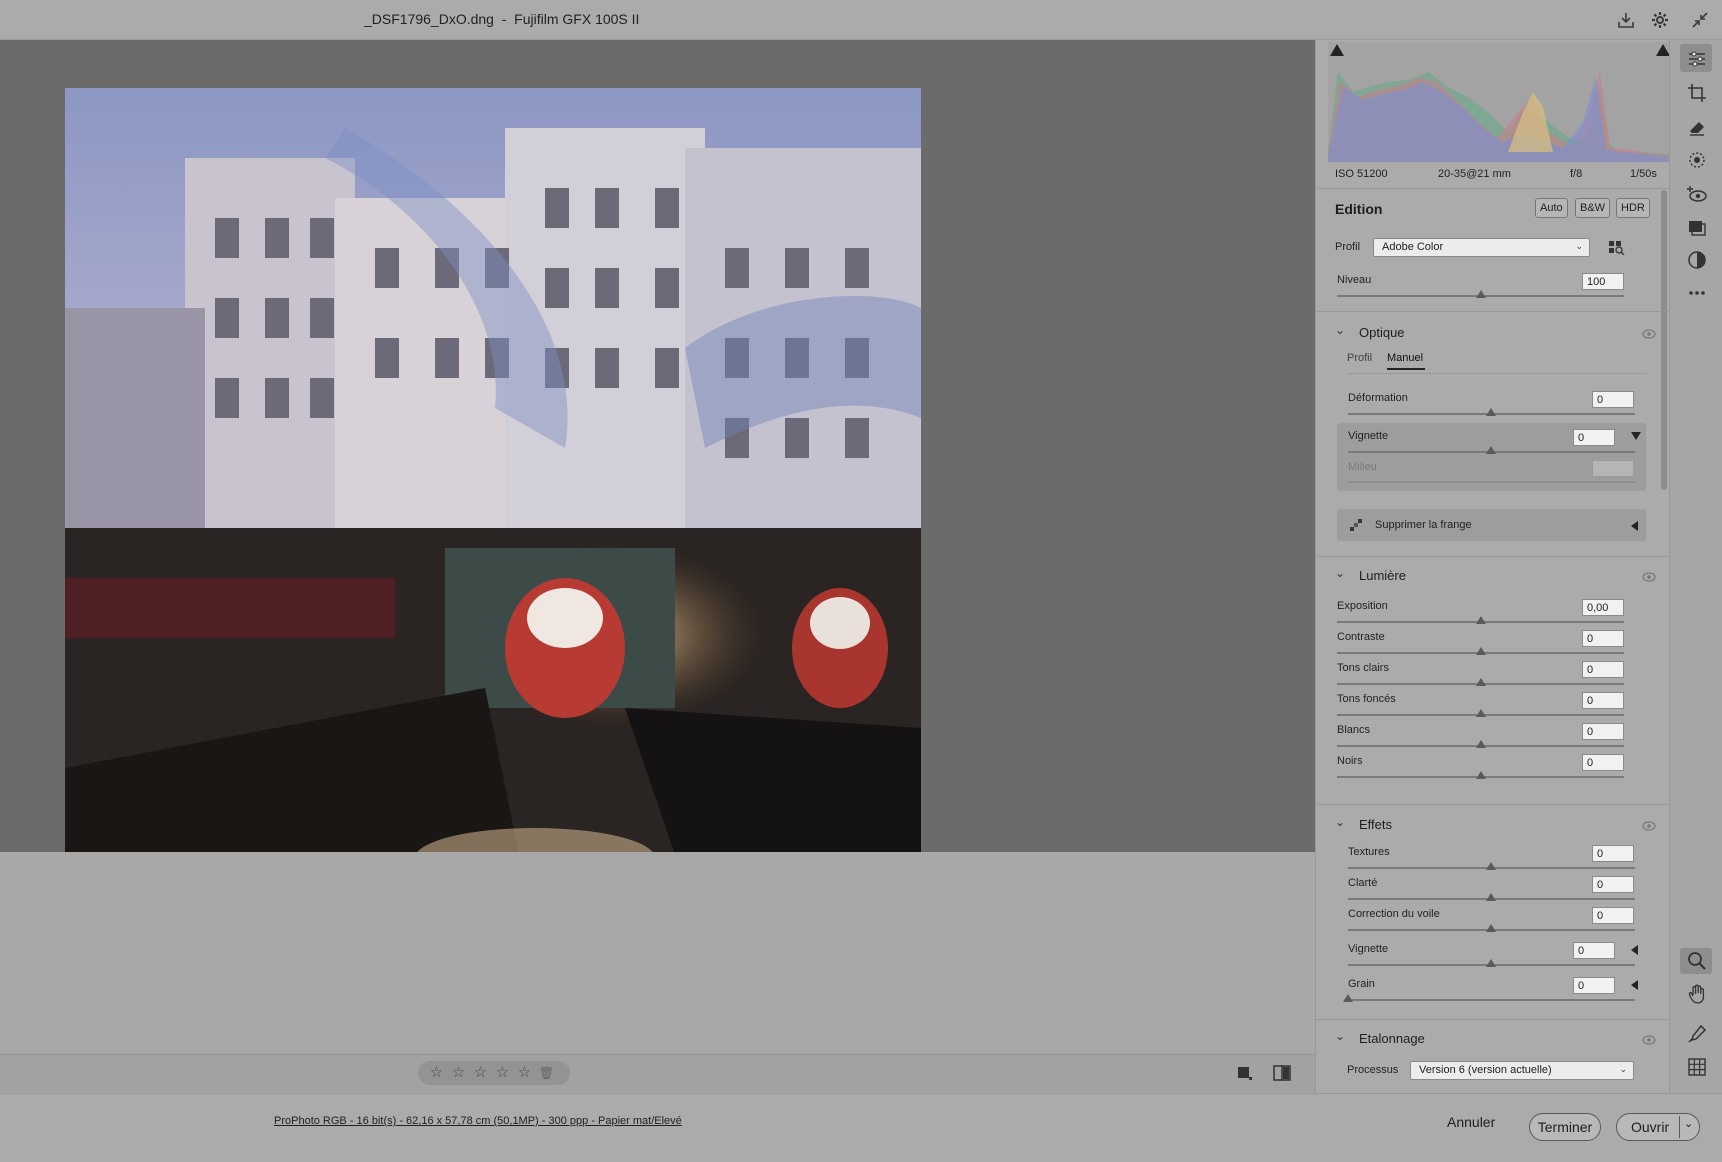 The image size is (1722, 1162). I want to click on color-sampler-icon, so click(1697, 1034).